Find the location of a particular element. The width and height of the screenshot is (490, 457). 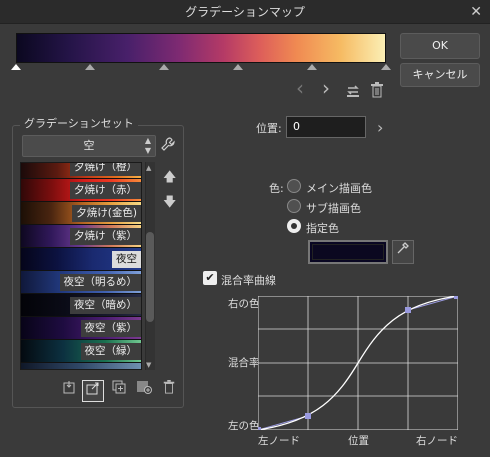

select-arrows-icon: ▲ ▼ is located at coordinates (147, 145).